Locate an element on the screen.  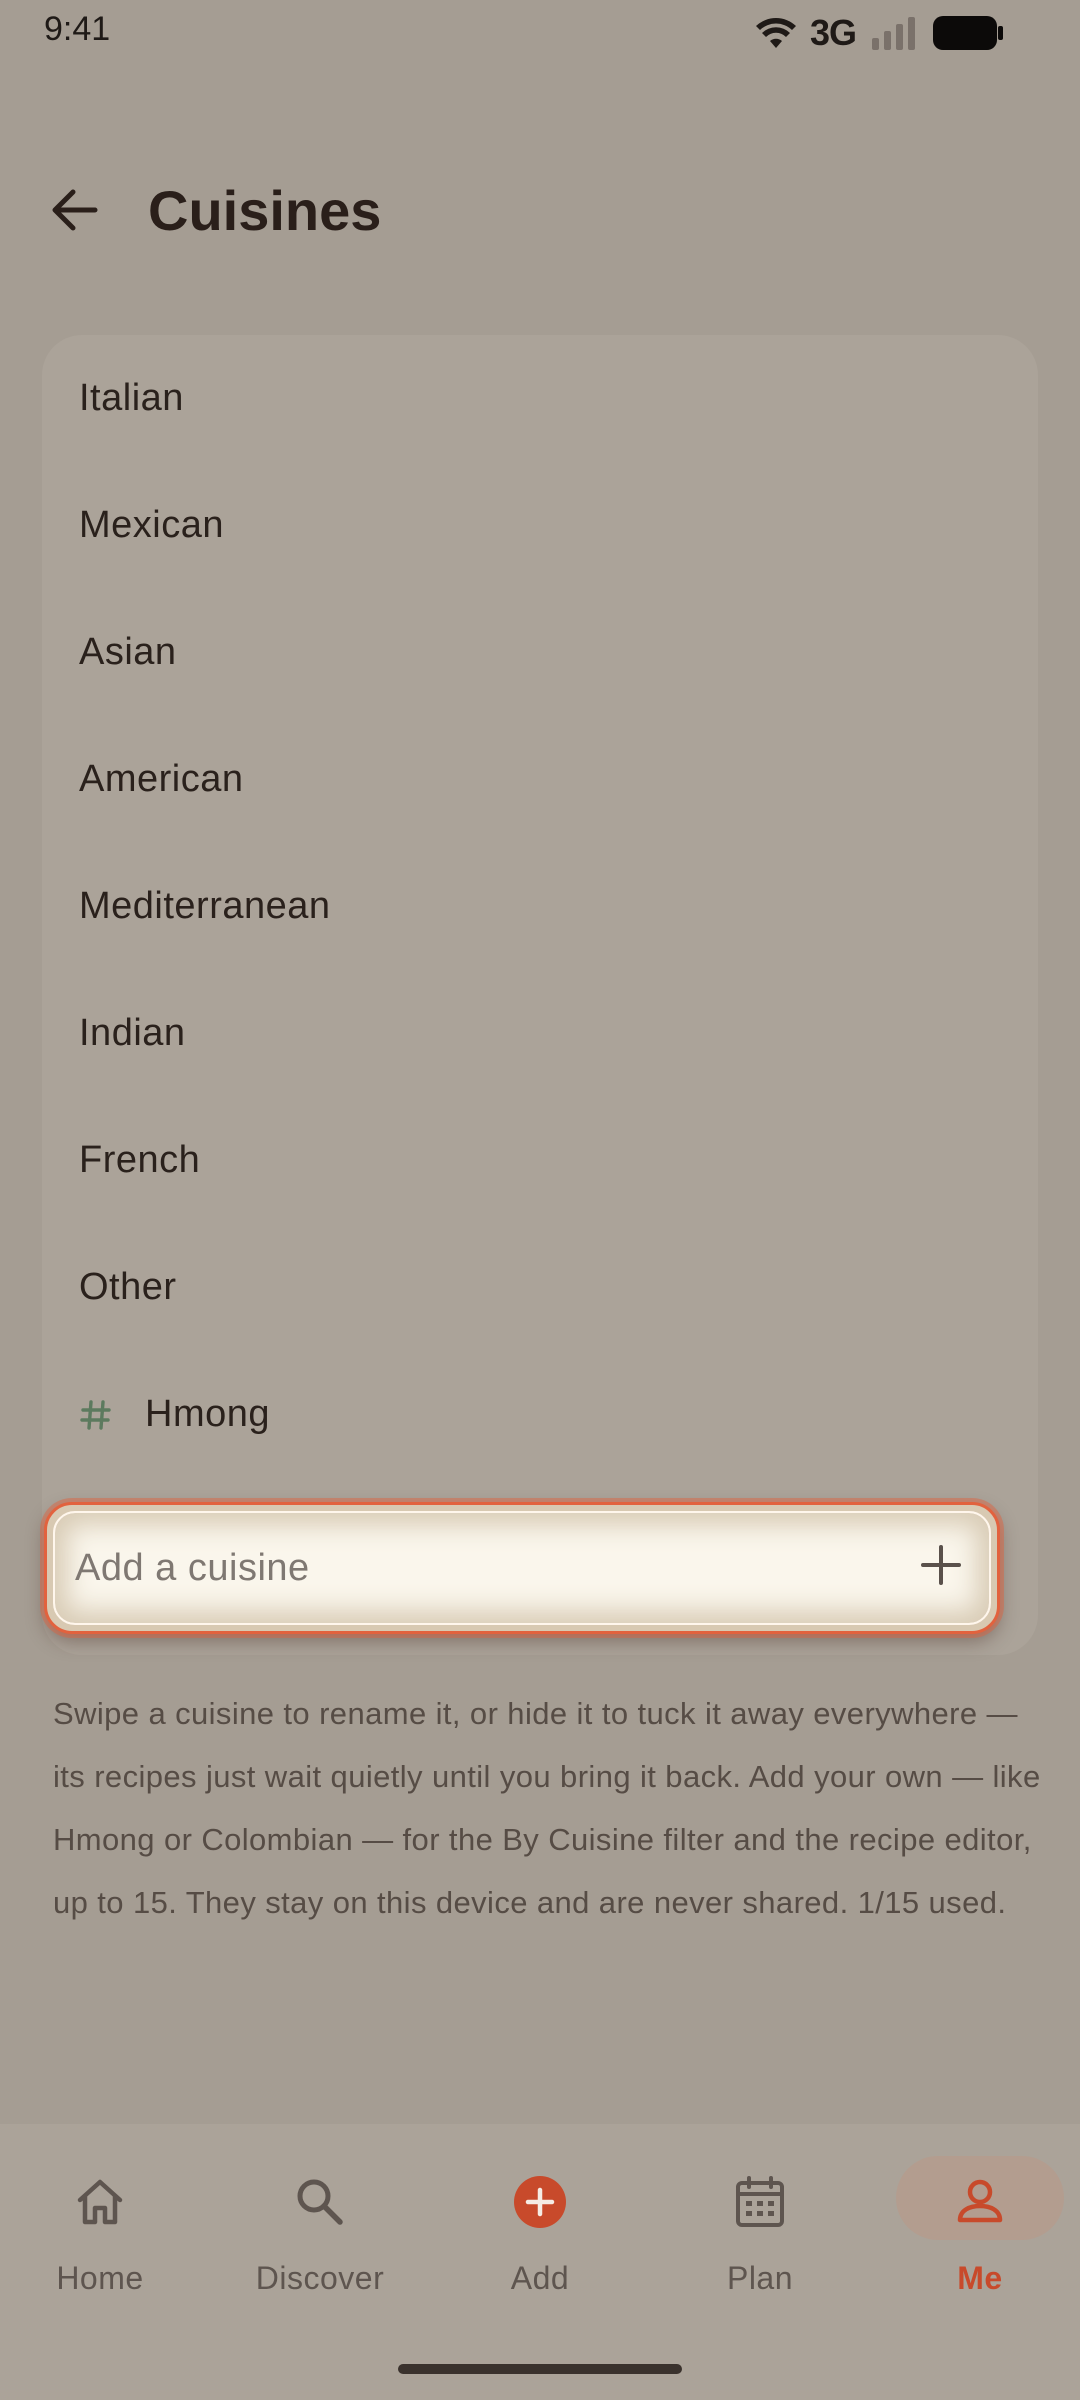
cuisine-label: French is located at coordinates (140, 1160).